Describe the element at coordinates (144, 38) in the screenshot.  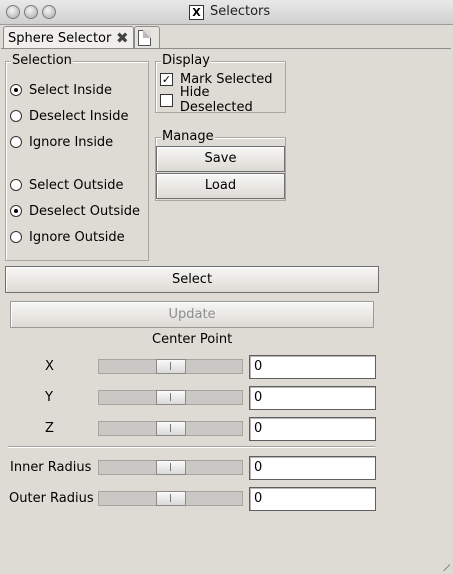
I see `new-document-icon` at that location.